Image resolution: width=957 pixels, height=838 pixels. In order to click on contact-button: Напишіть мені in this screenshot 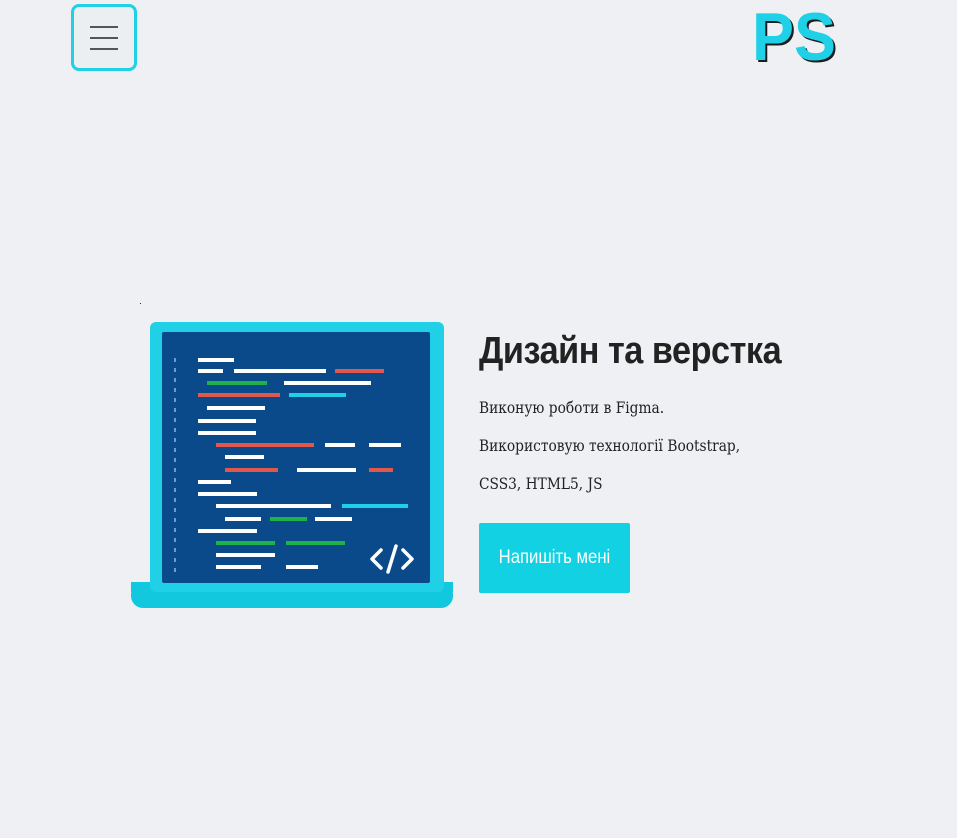, I will do `click(554, 558)`.